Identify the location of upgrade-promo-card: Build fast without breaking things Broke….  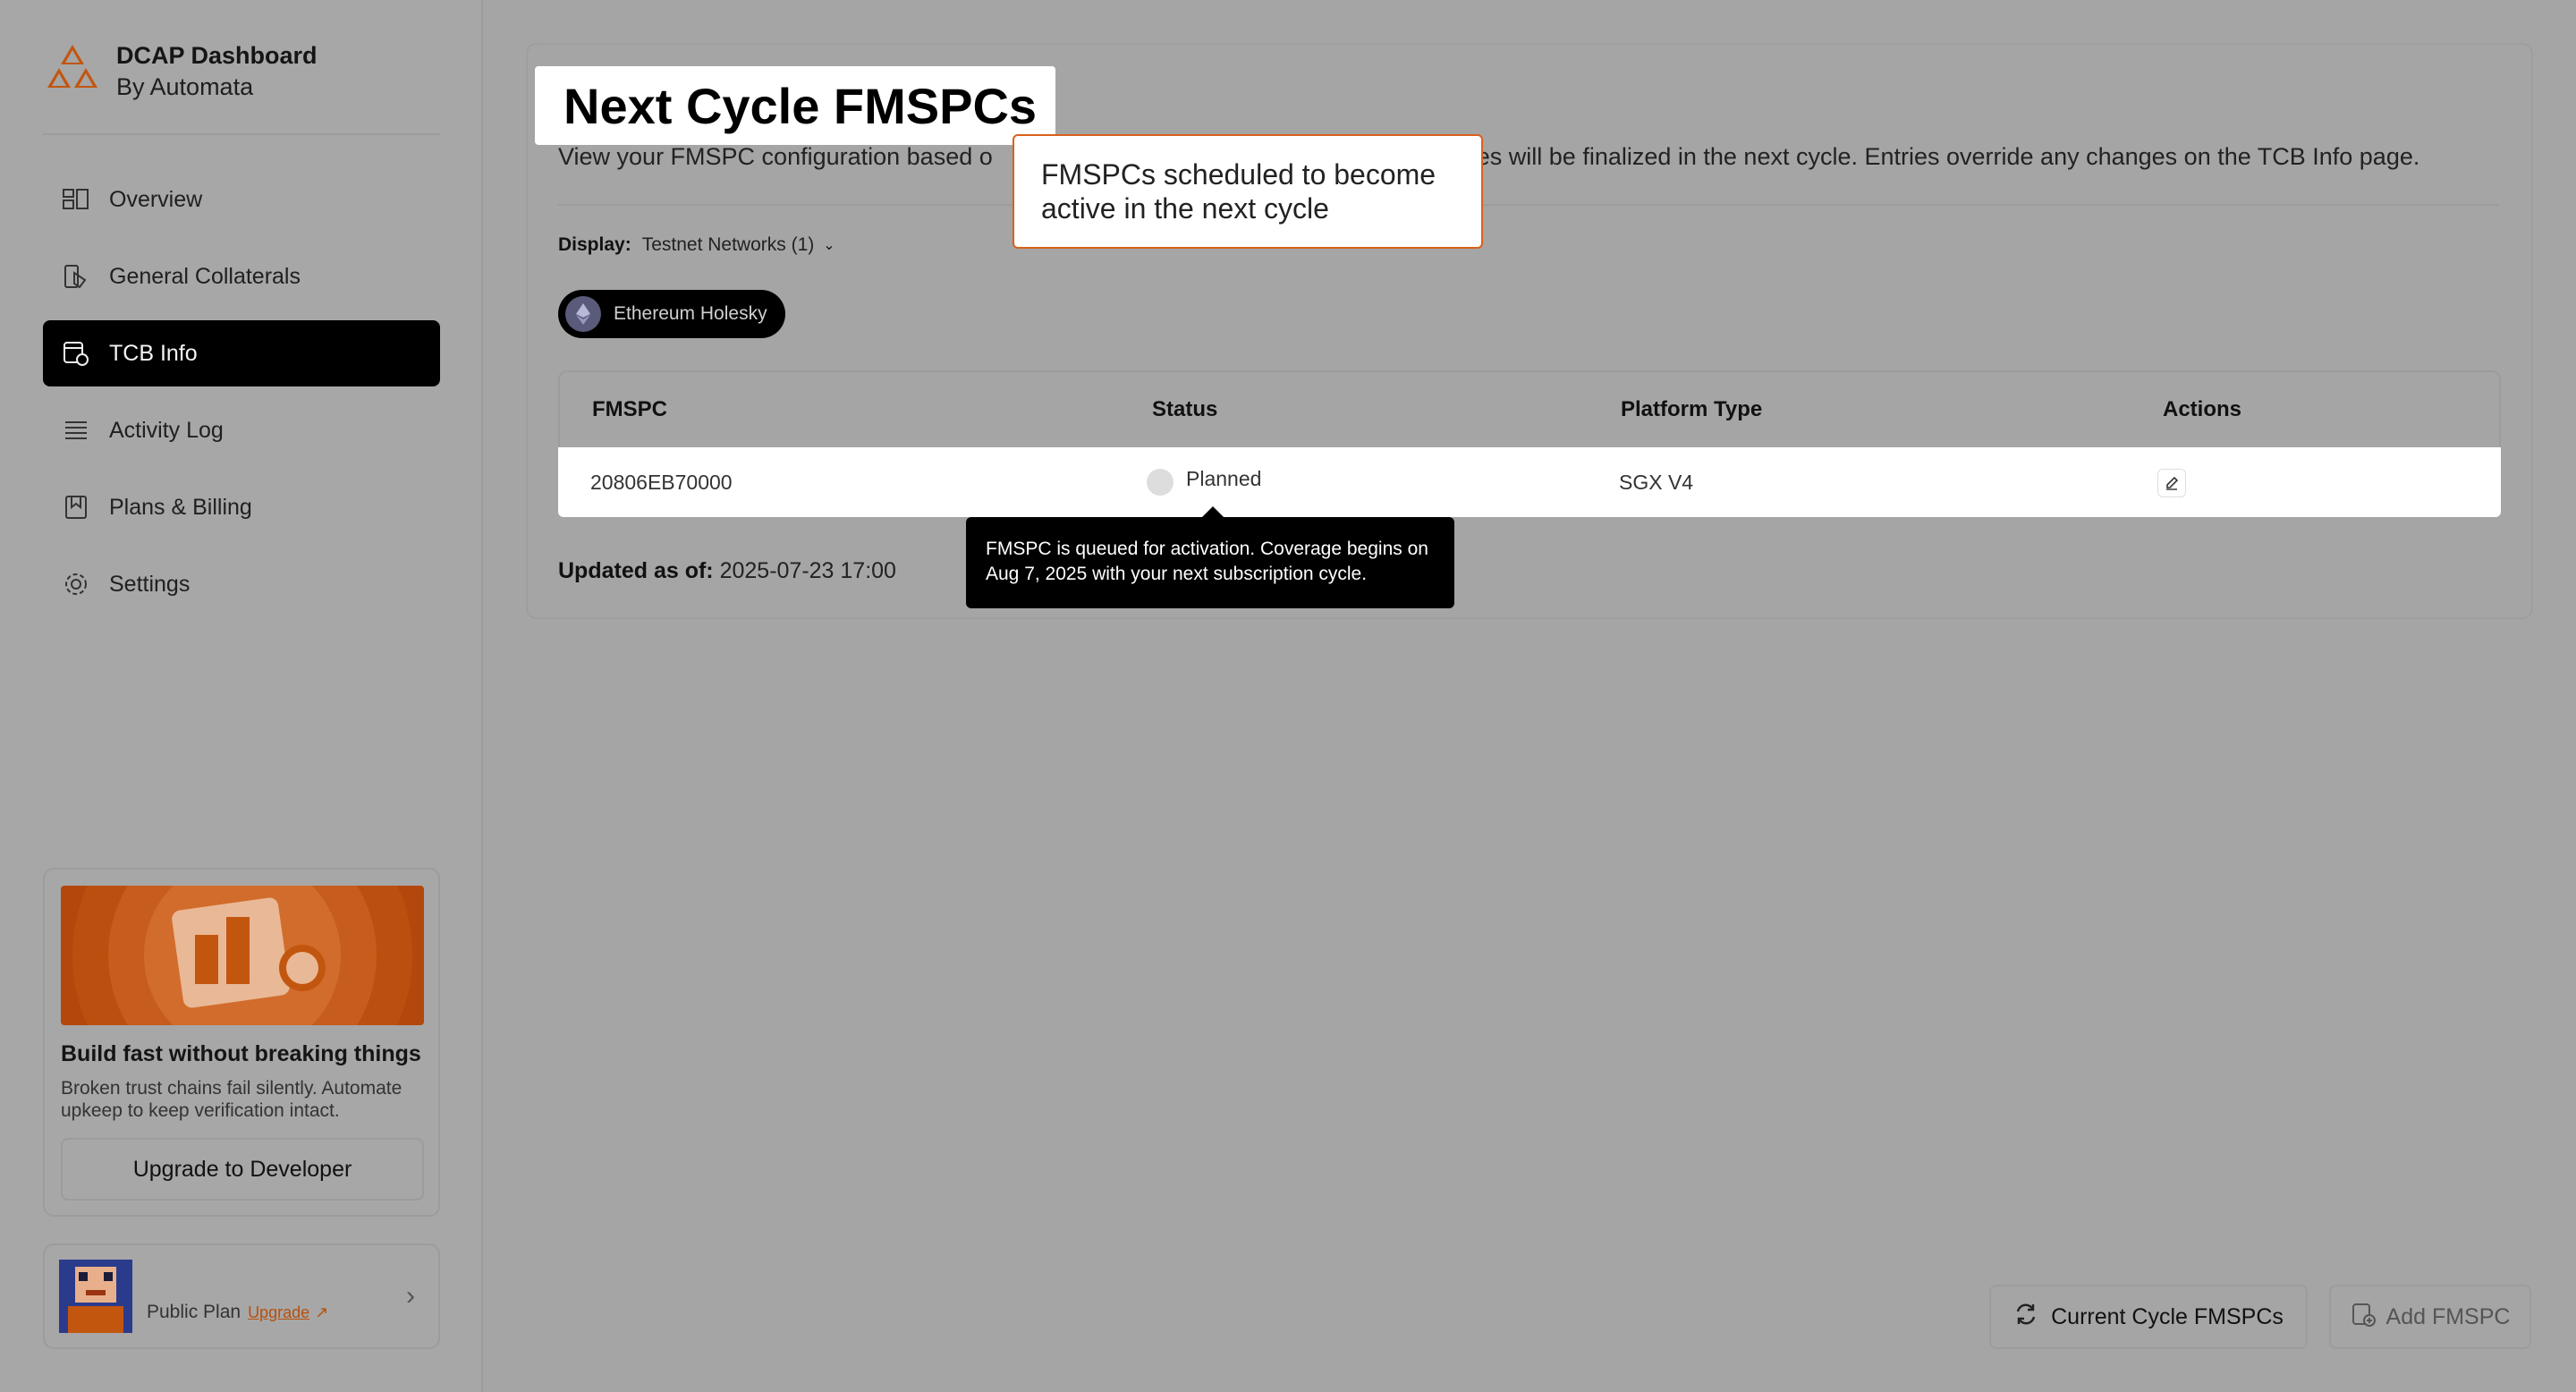
(241, 1042).